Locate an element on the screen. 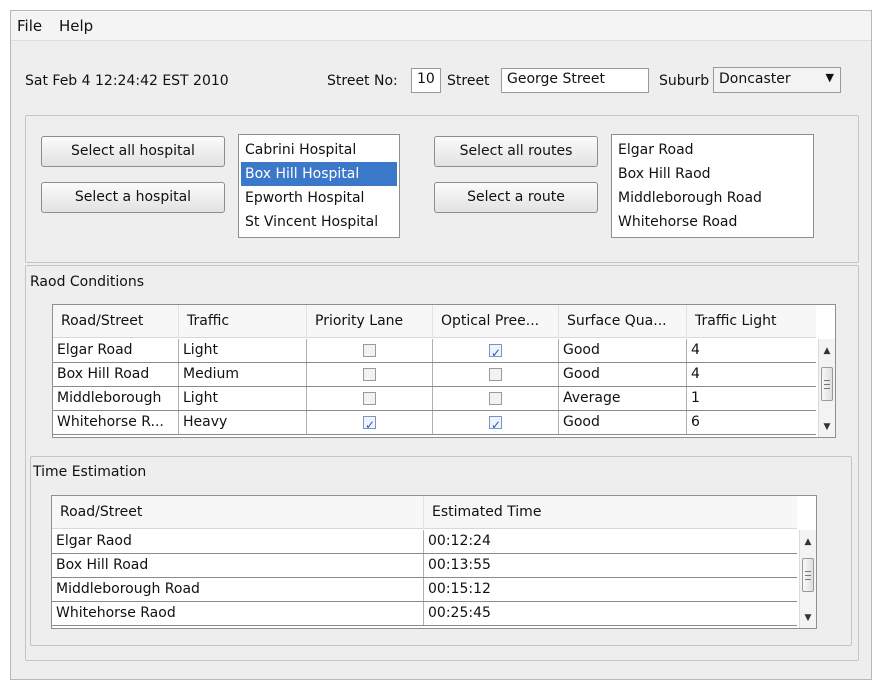  cell-traffic: Heavy is located at coordinates (243, 422).